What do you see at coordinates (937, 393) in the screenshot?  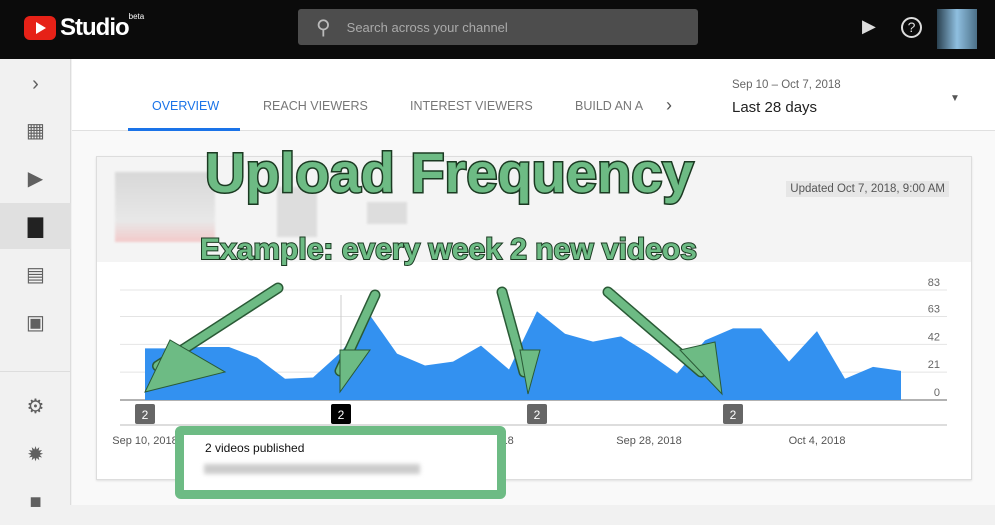 I see `y-tick-label: 0` at bounding box center [937, 393].